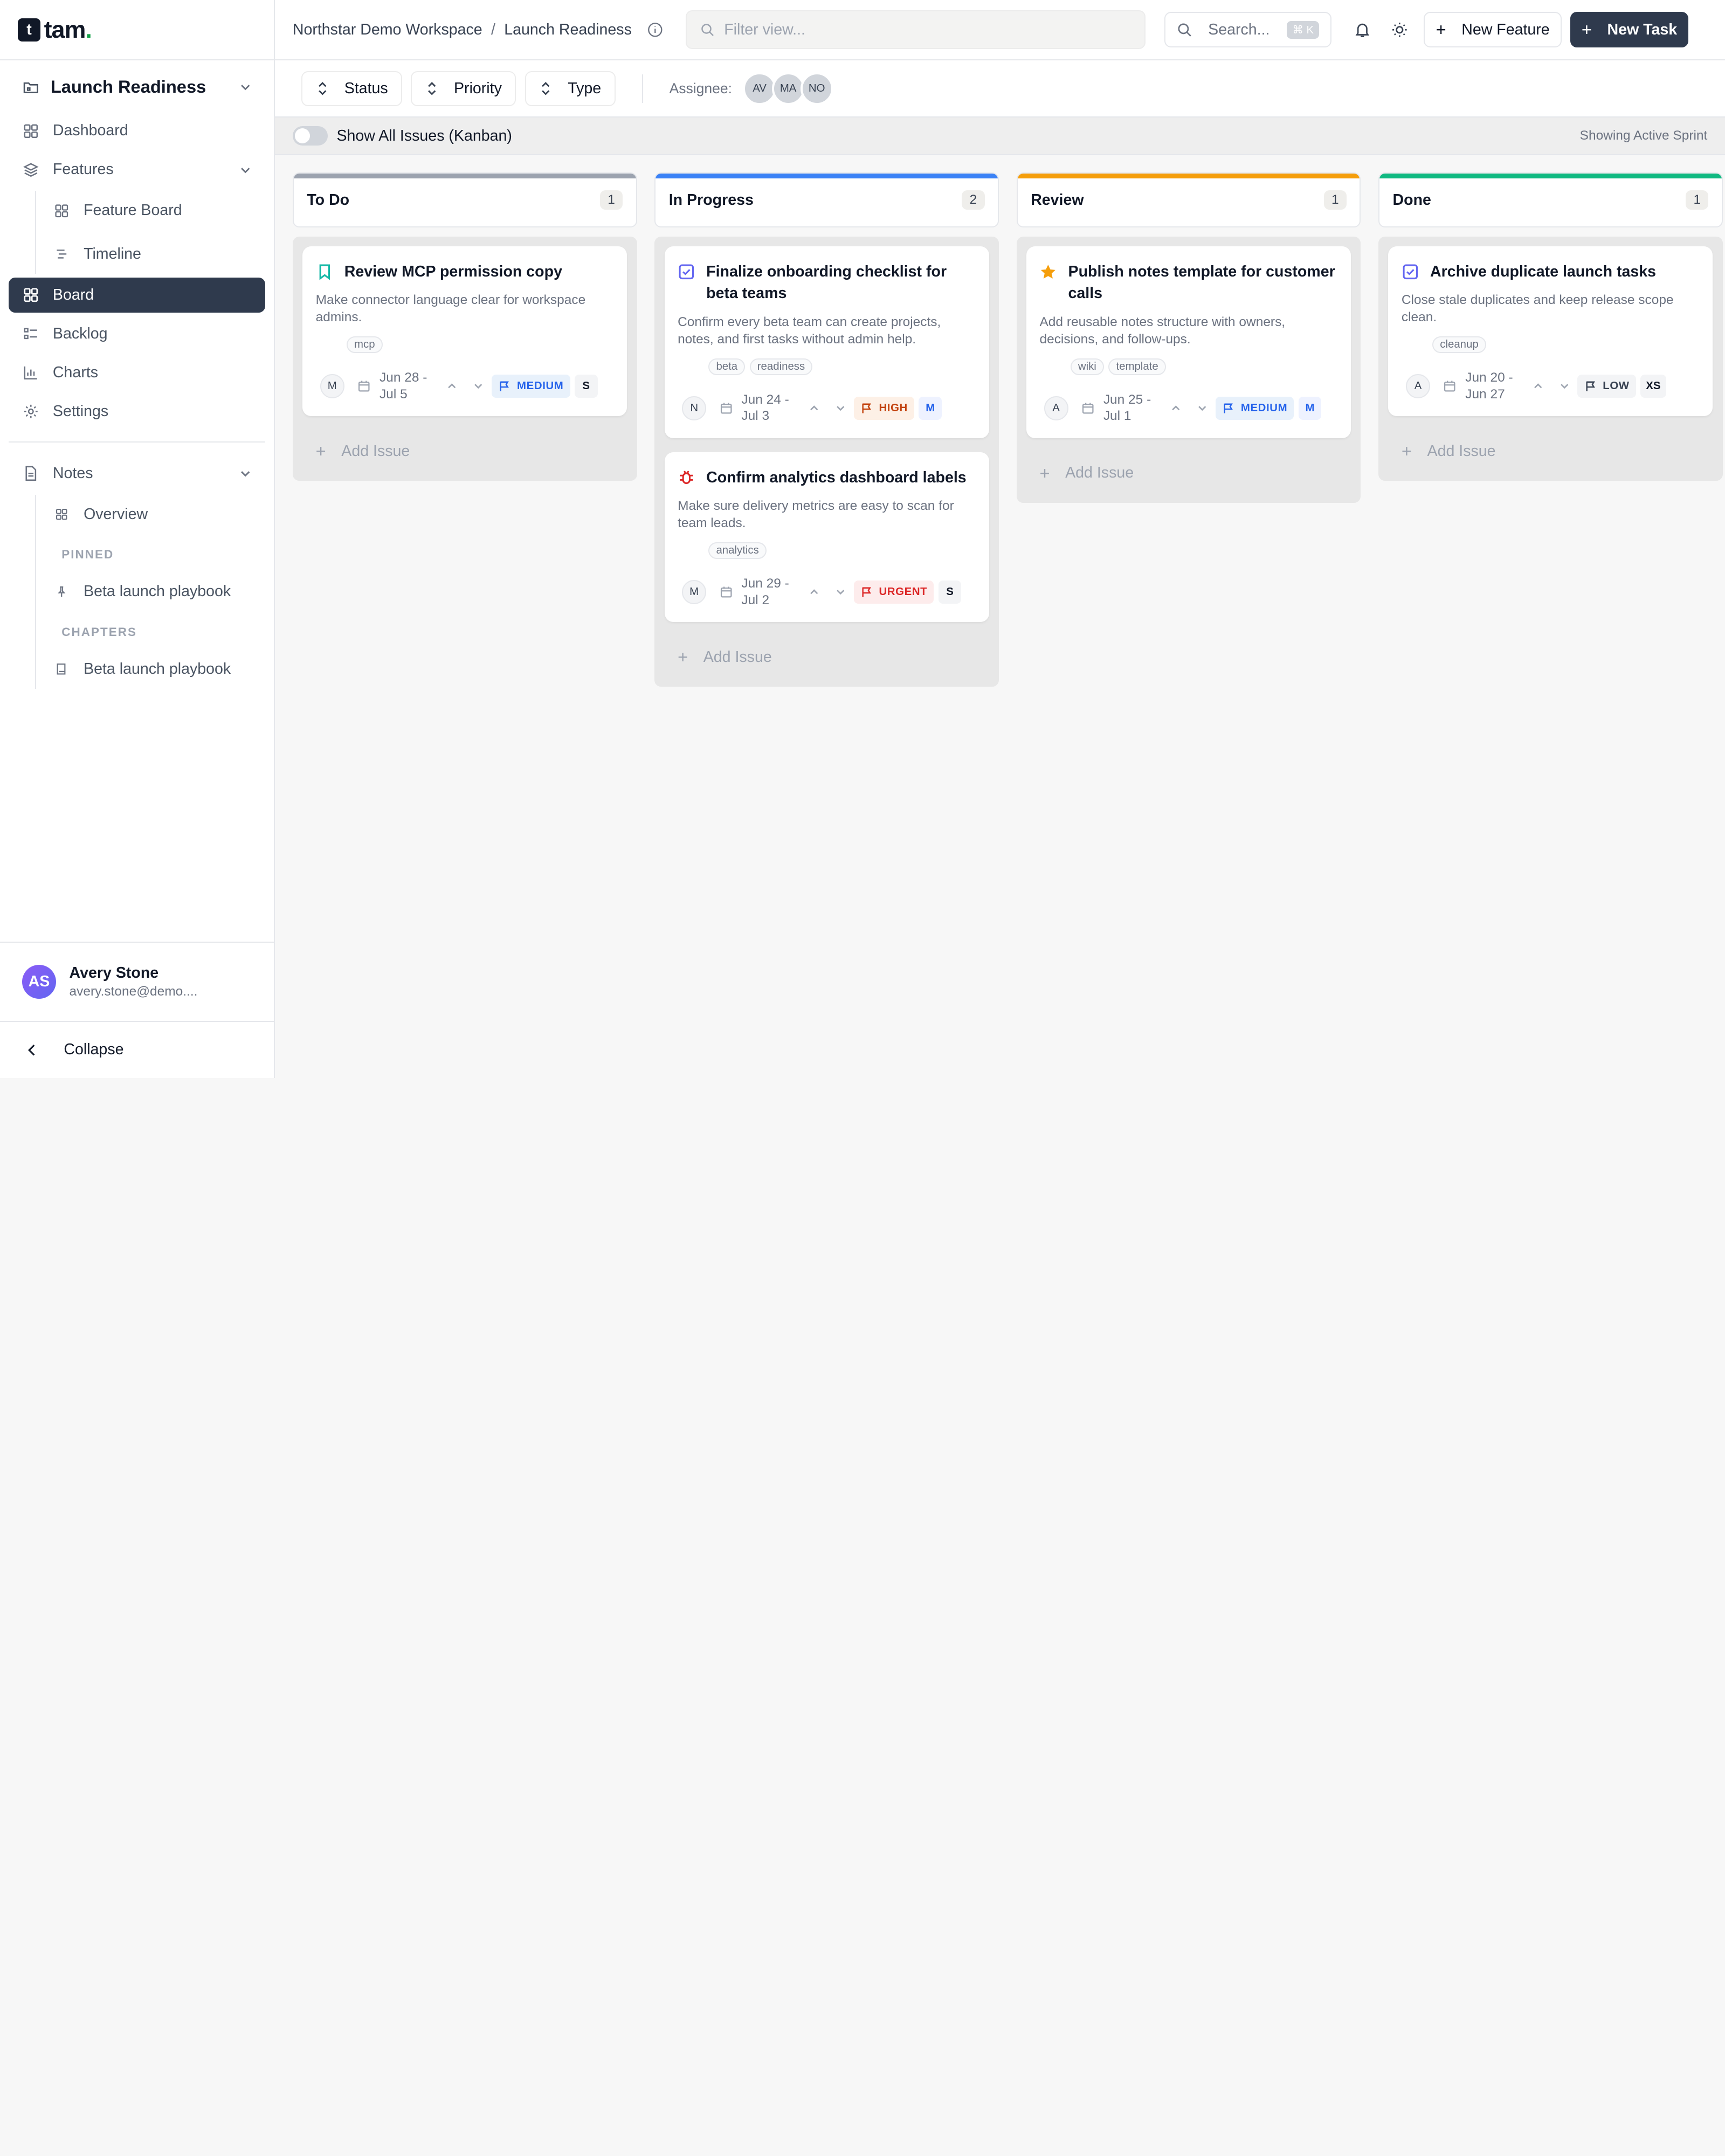 The image size is (1725, 2156). Describe the element at coordinates (836, 477) in the screenshot. I see `card-title: Confirm analytics dashboard labels` at that location.